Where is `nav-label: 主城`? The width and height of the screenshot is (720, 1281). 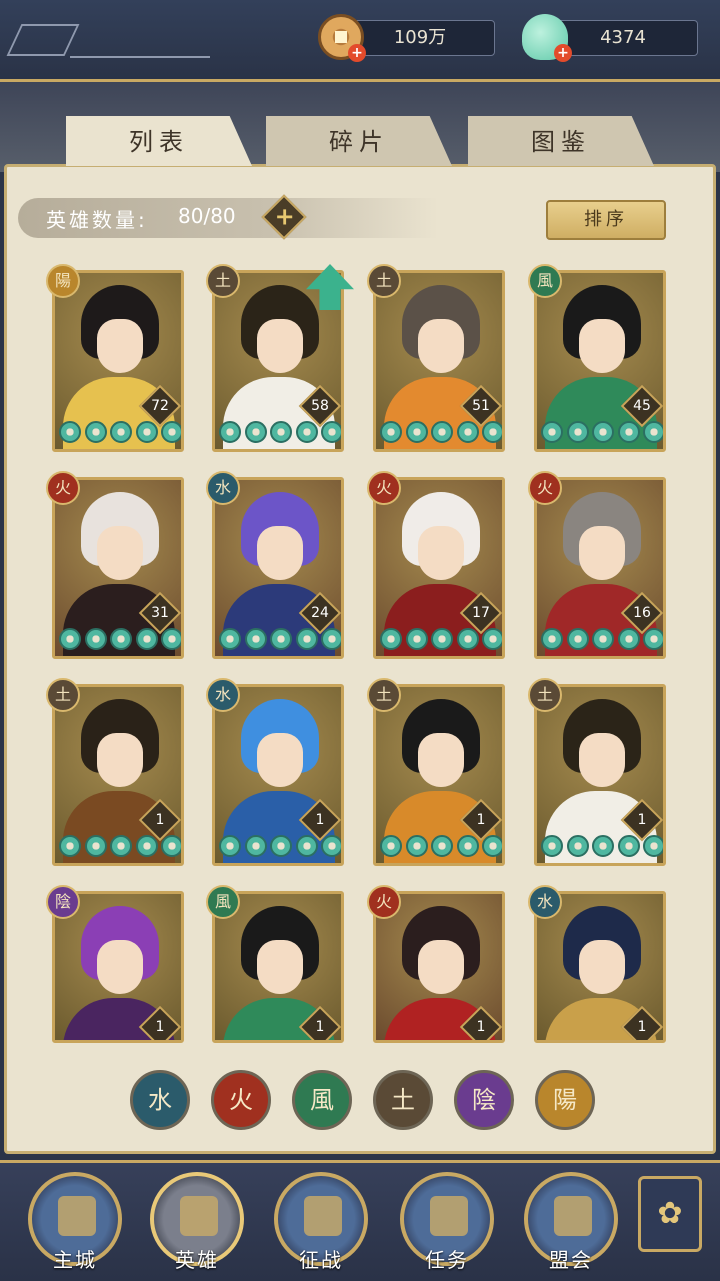 nav-label: 主城 is located at coordinates (75, 1260).